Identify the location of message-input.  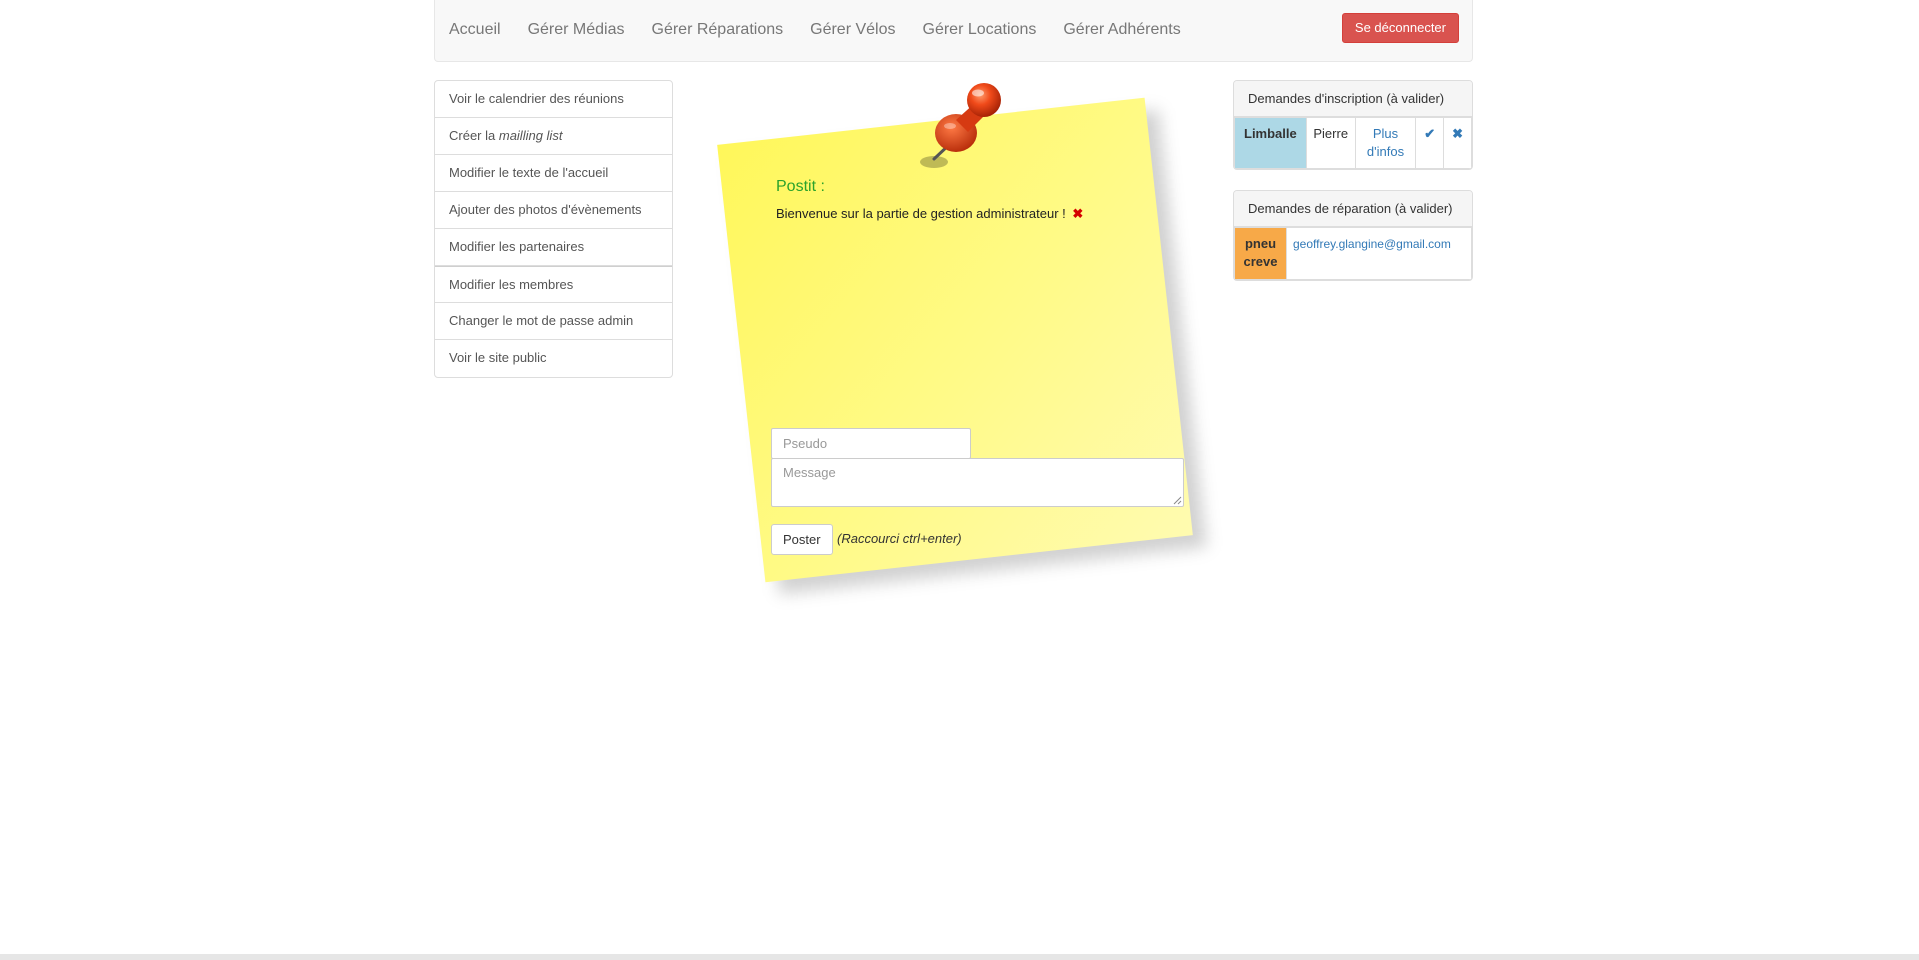
(977, 482).